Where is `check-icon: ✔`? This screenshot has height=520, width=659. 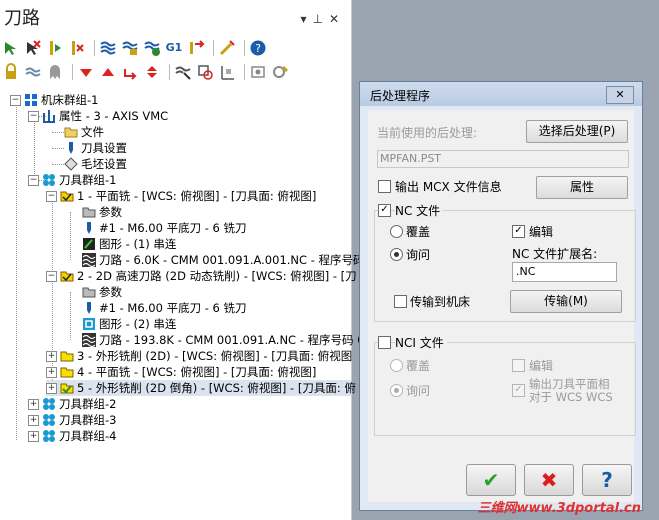 check-icon: ✔ is located at coordinates (491, 480).